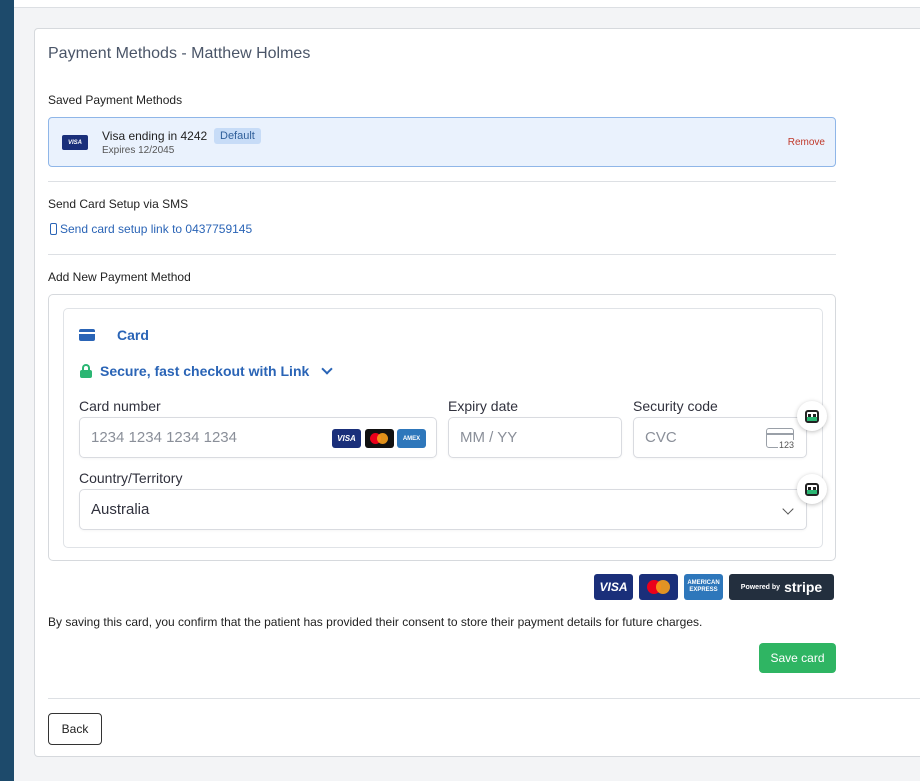 Image resolution: width=920 pixels, height=781 pixels. I want to click on visa-logo: VISA, so click(613, 587).